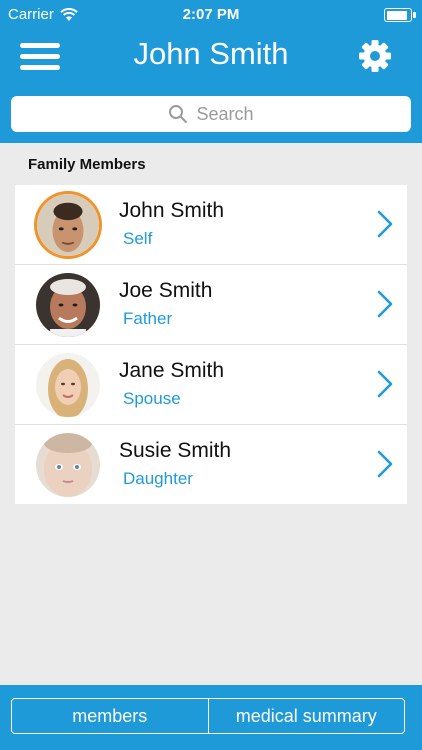 The image size is (422, 750). What do you see at coordinates (306, 716) in the screenshot?
I see `tab-medical-summary: medical summary` at bounding box center [306, 716].